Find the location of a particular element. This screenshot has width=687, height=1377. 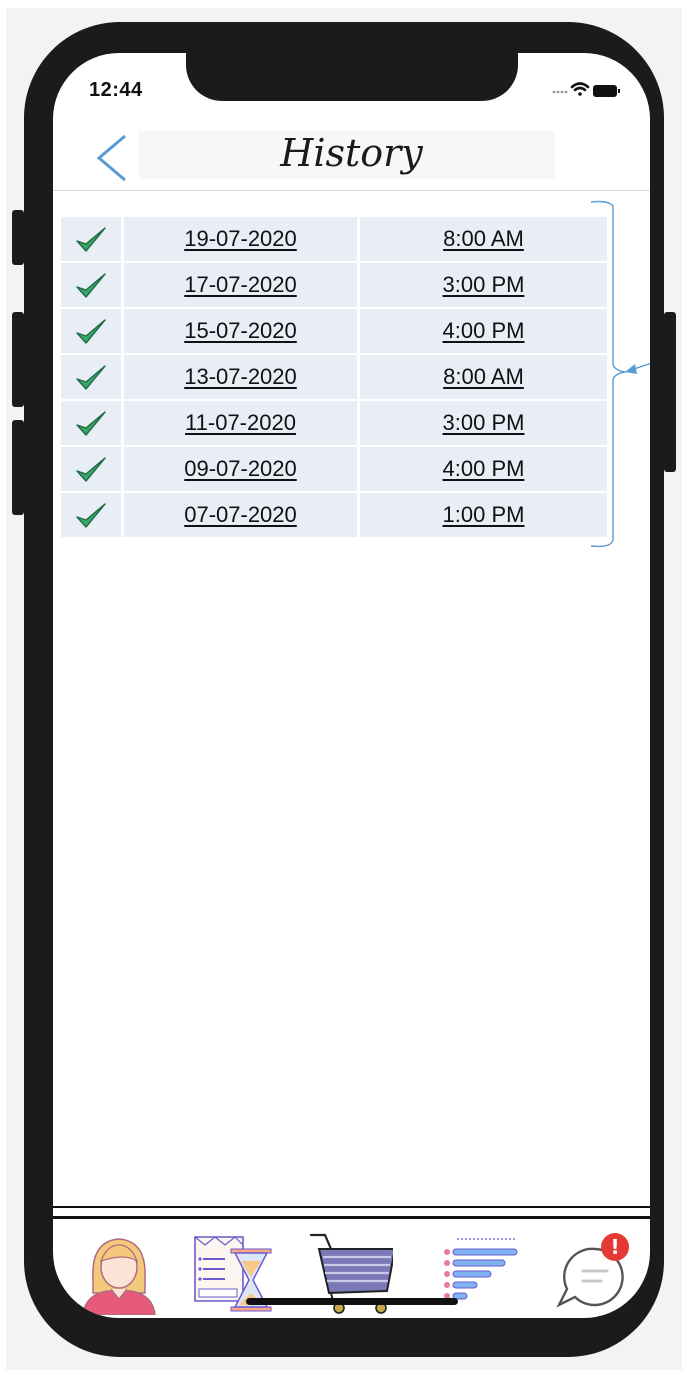

table-row: 09-07-2020 4:00 PM is located at coordinates (334, 469).